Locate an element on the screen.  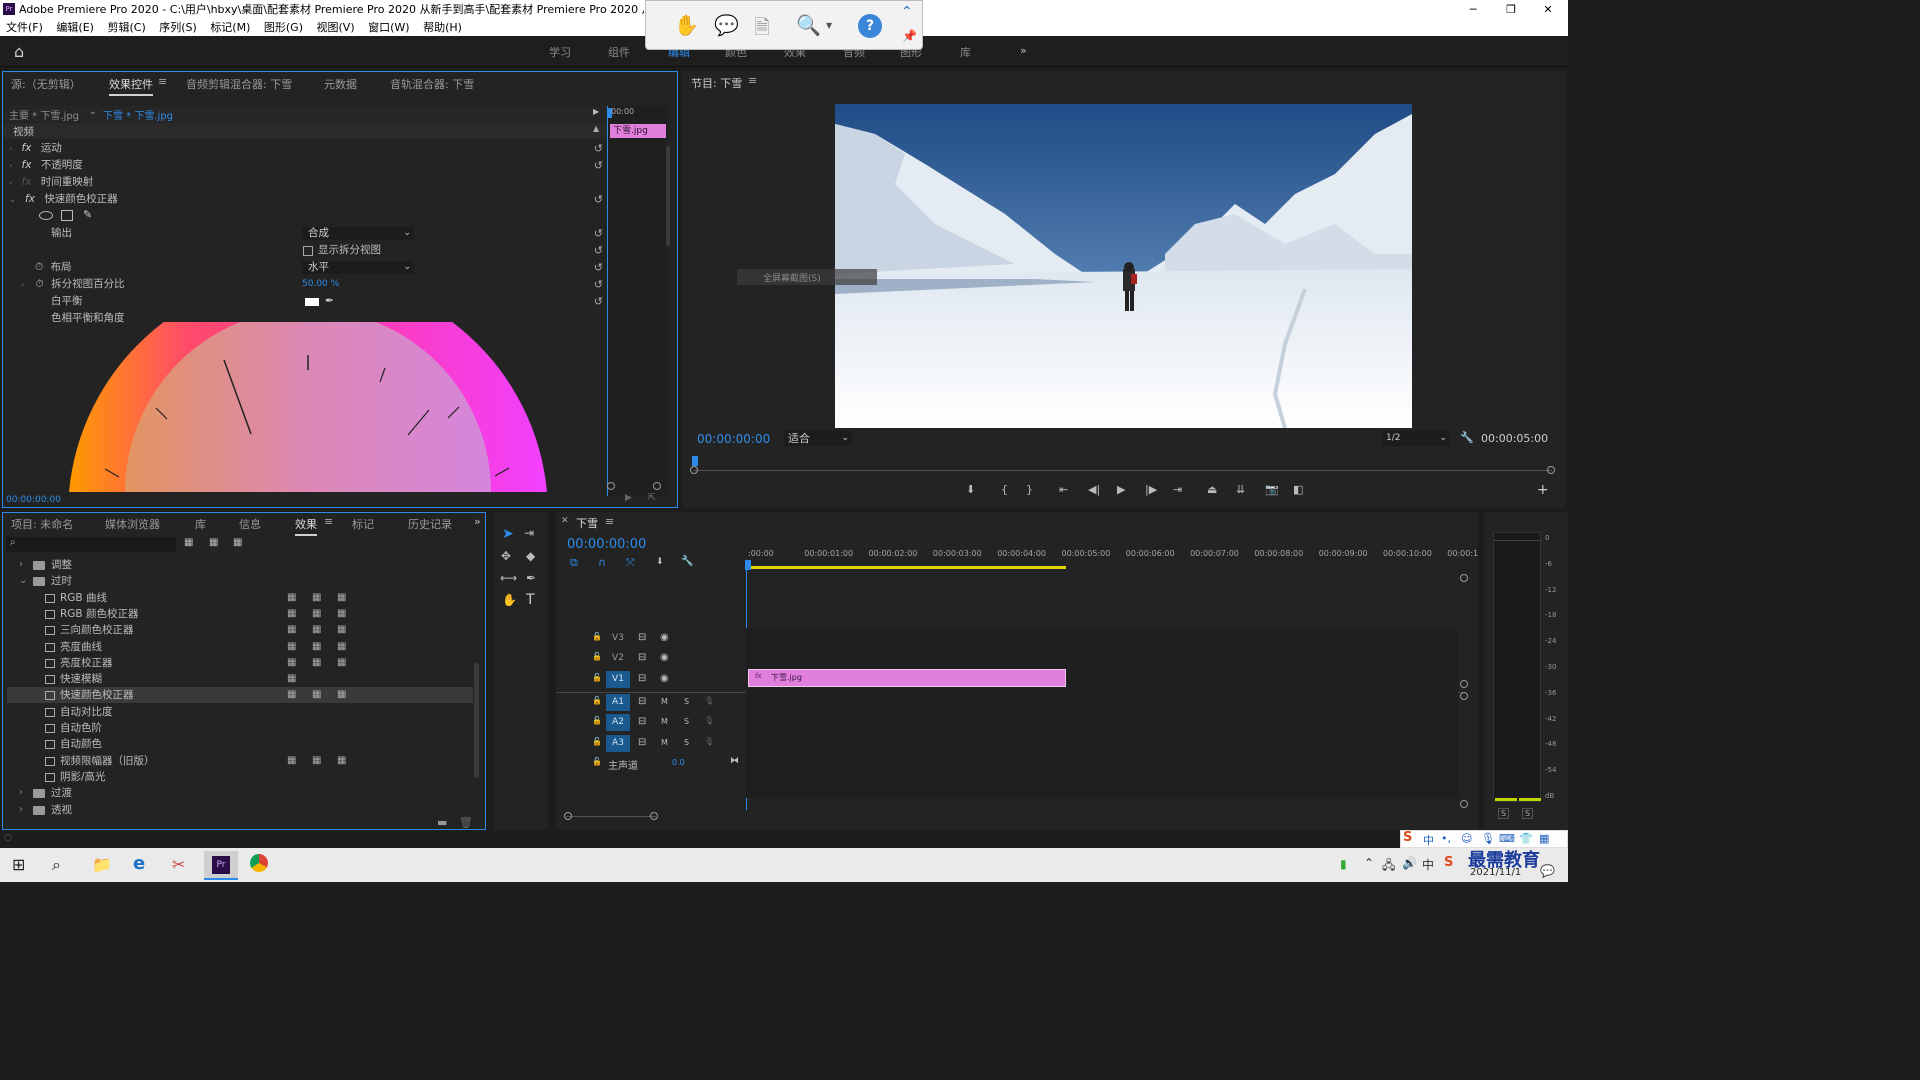
menu-help: 帮助(H) is located at coordinates (442, 27).